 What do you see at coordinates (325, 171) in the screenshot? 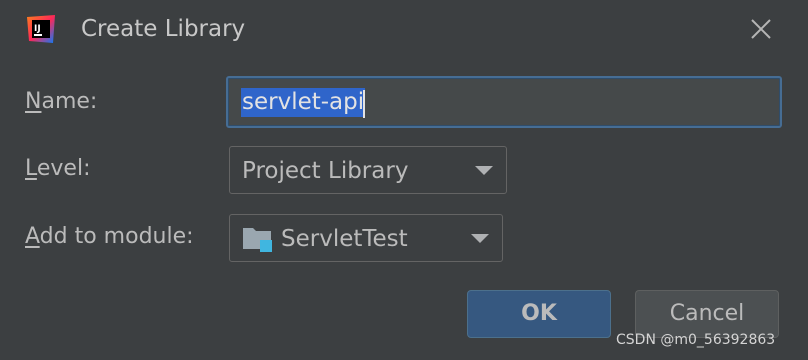
I see `level-select-value: Project Library` at bounding box center [325, 171].